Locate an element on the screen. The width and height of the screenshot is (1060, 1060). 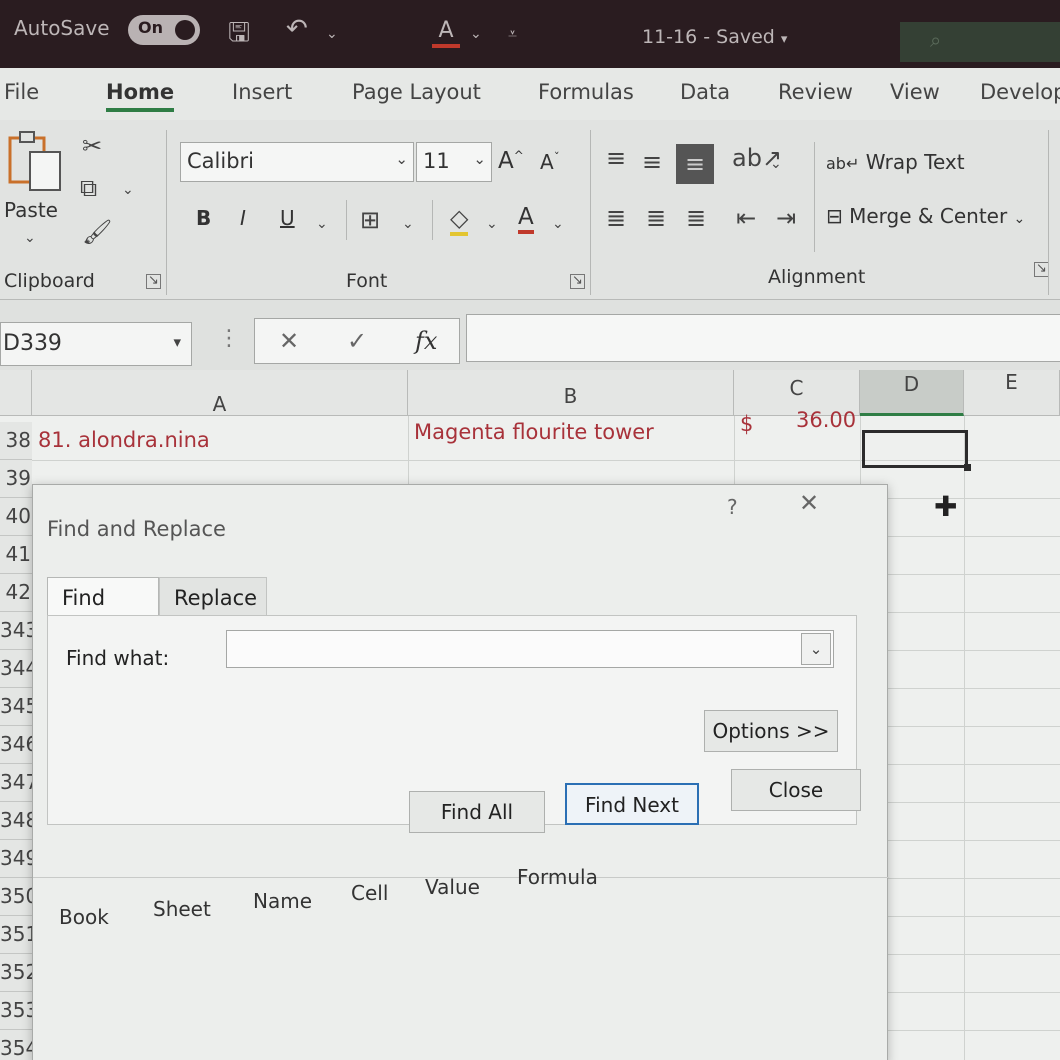
font-name-combo: Calibri ⌄ is located at coordinates (297, 162).